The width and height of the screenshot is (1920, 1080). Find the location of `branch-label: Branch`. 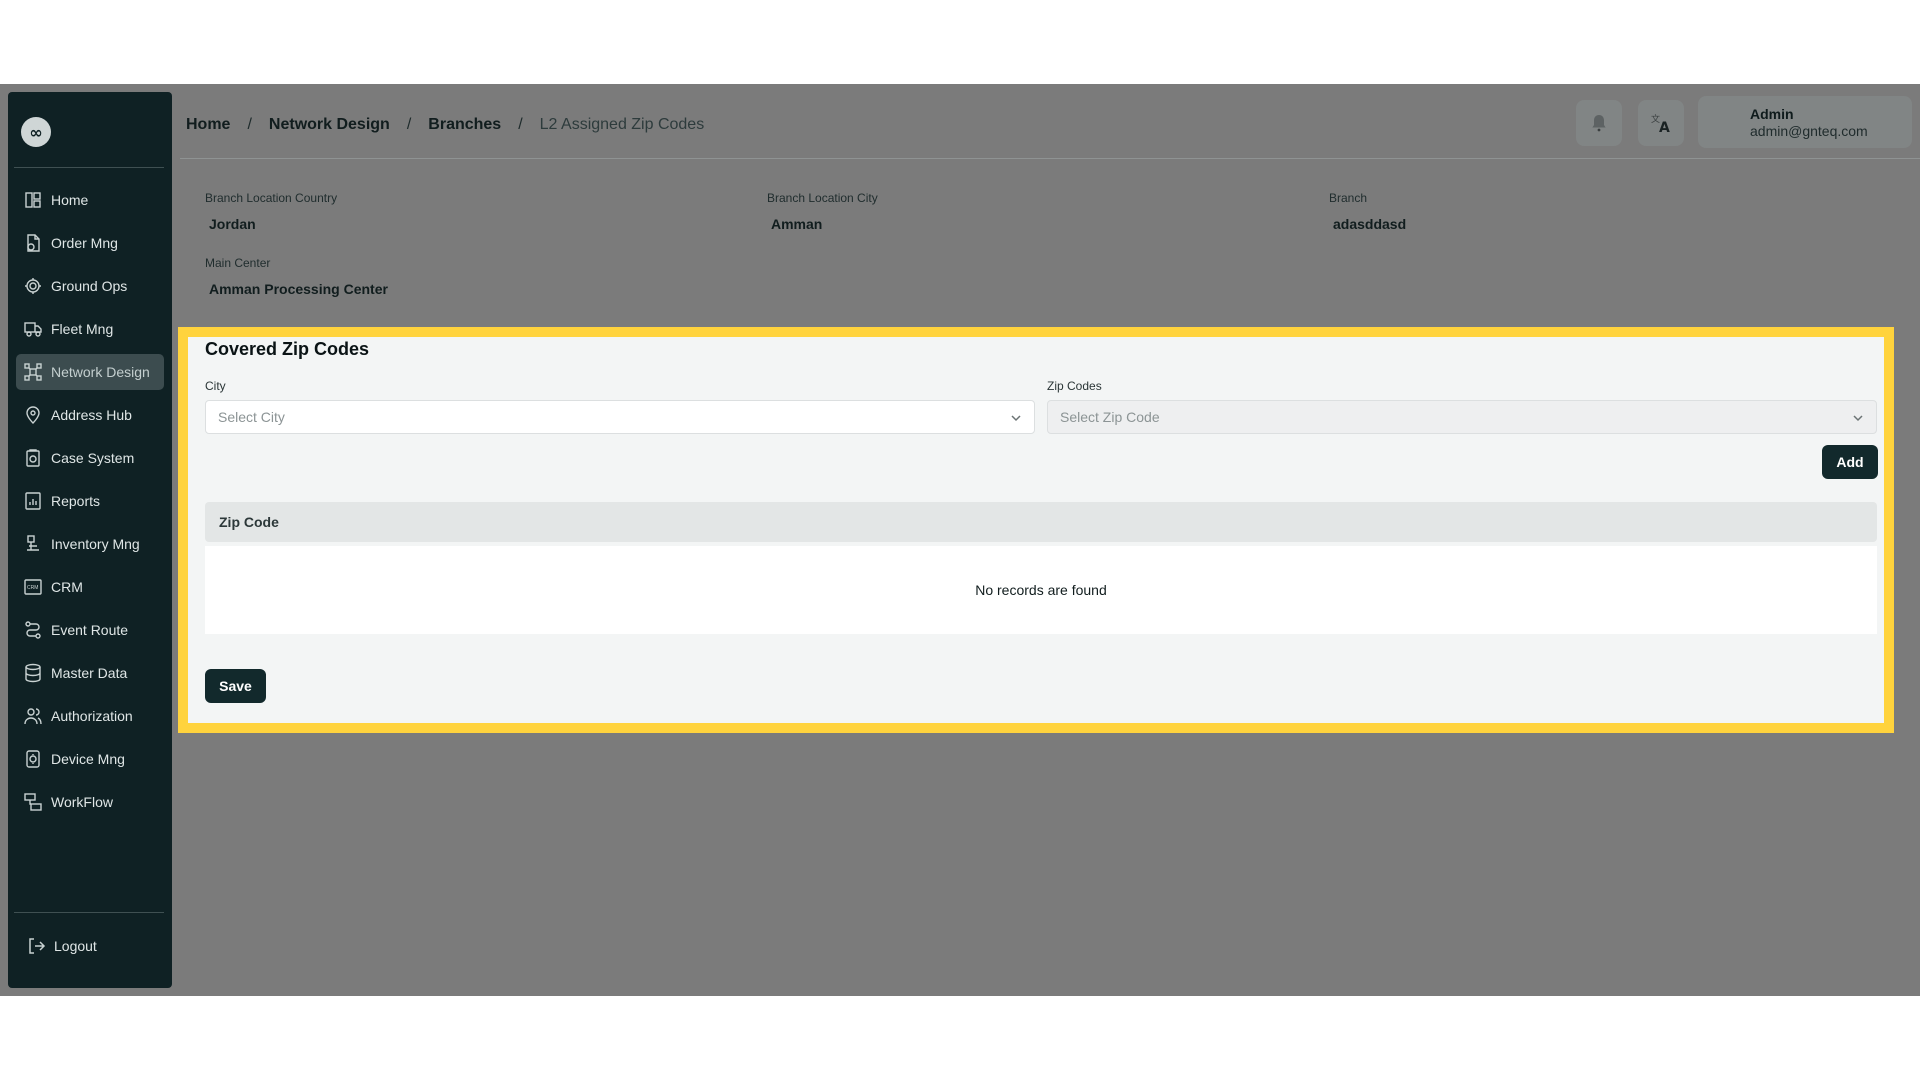

branch-label: Branch is located at coordinates (1348, 198).